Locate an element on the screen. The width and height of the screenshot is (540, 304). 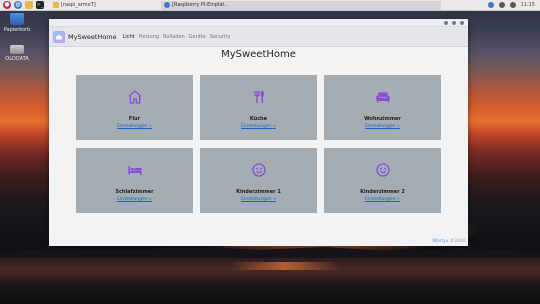
room-name: Wohnzimmer is located at coordinates (382, 119).